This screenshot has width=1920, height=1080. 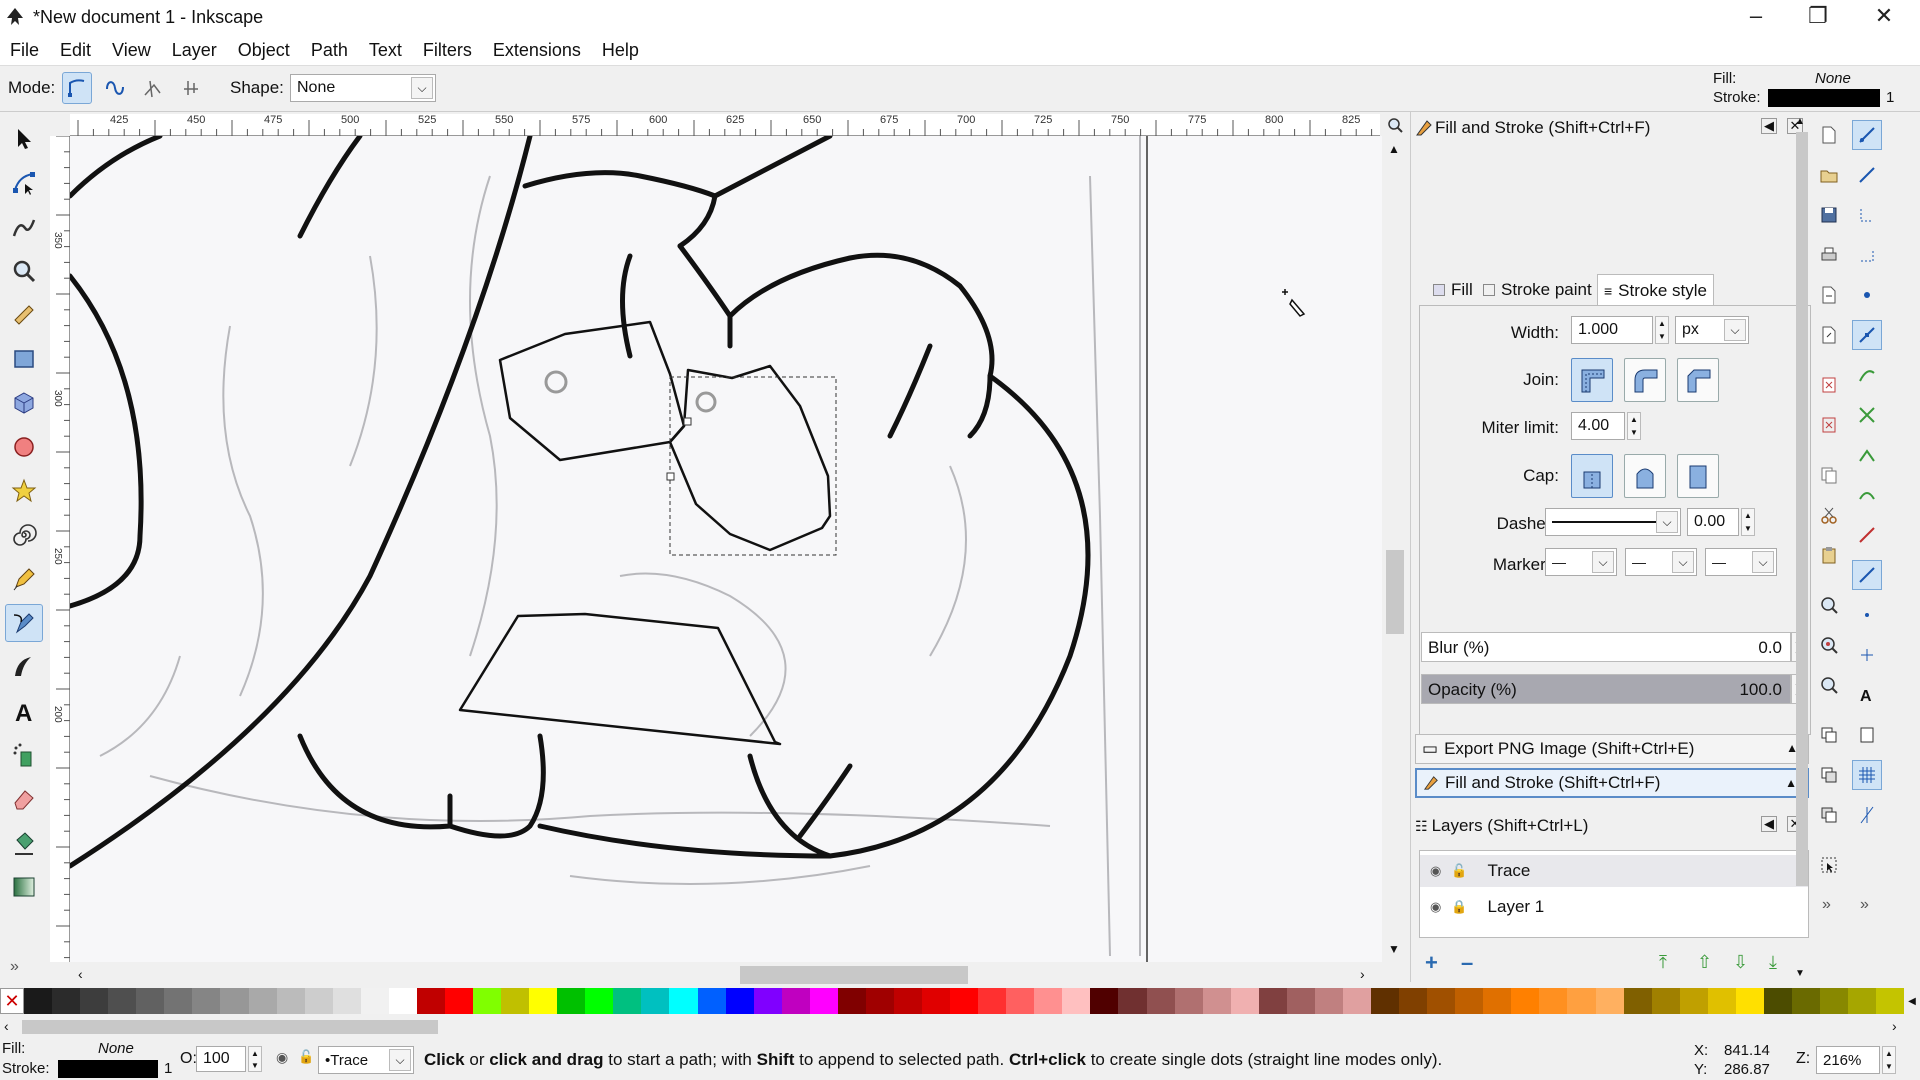 I want to click on vertical-scrollbar: ▲ ▼, so click(x=1395, y=549).